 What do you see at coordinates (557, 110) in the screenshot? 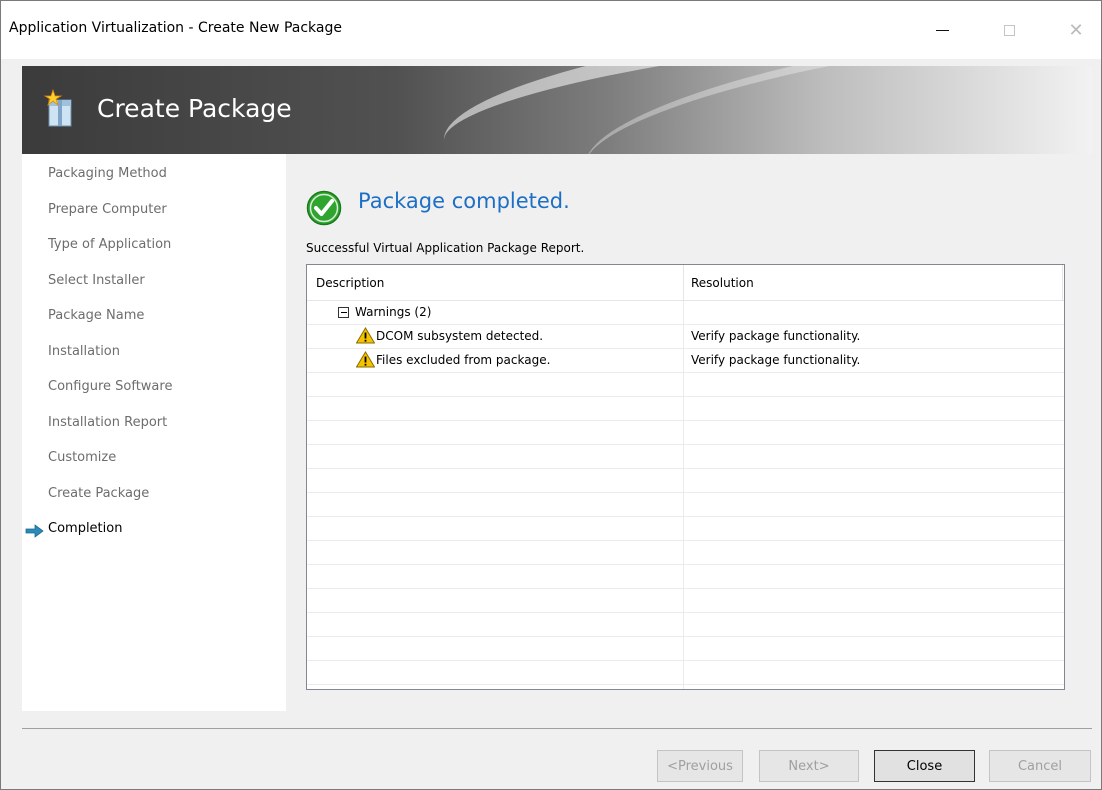
I see `header-banner: Create Package` at bounding box center [557, 110].